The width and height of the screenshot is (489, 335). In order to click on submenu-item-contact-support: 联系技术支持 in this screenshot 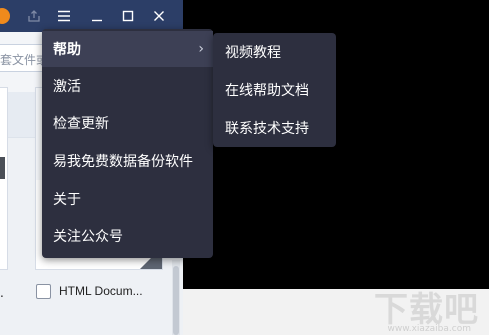, I will do `click(274, 128)`.